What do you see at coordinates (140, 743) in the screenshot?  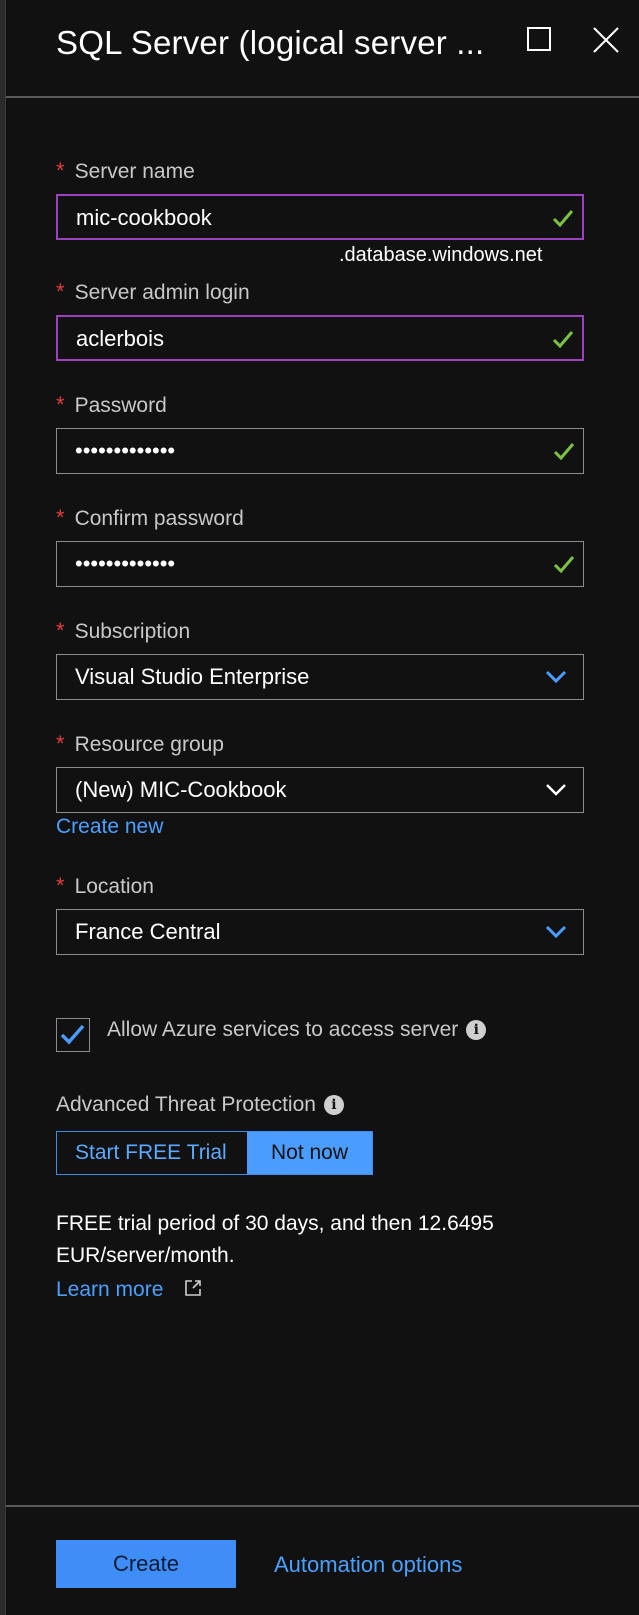 I see `resource-group-label: * Resource group` at bounding box center [140, 743].